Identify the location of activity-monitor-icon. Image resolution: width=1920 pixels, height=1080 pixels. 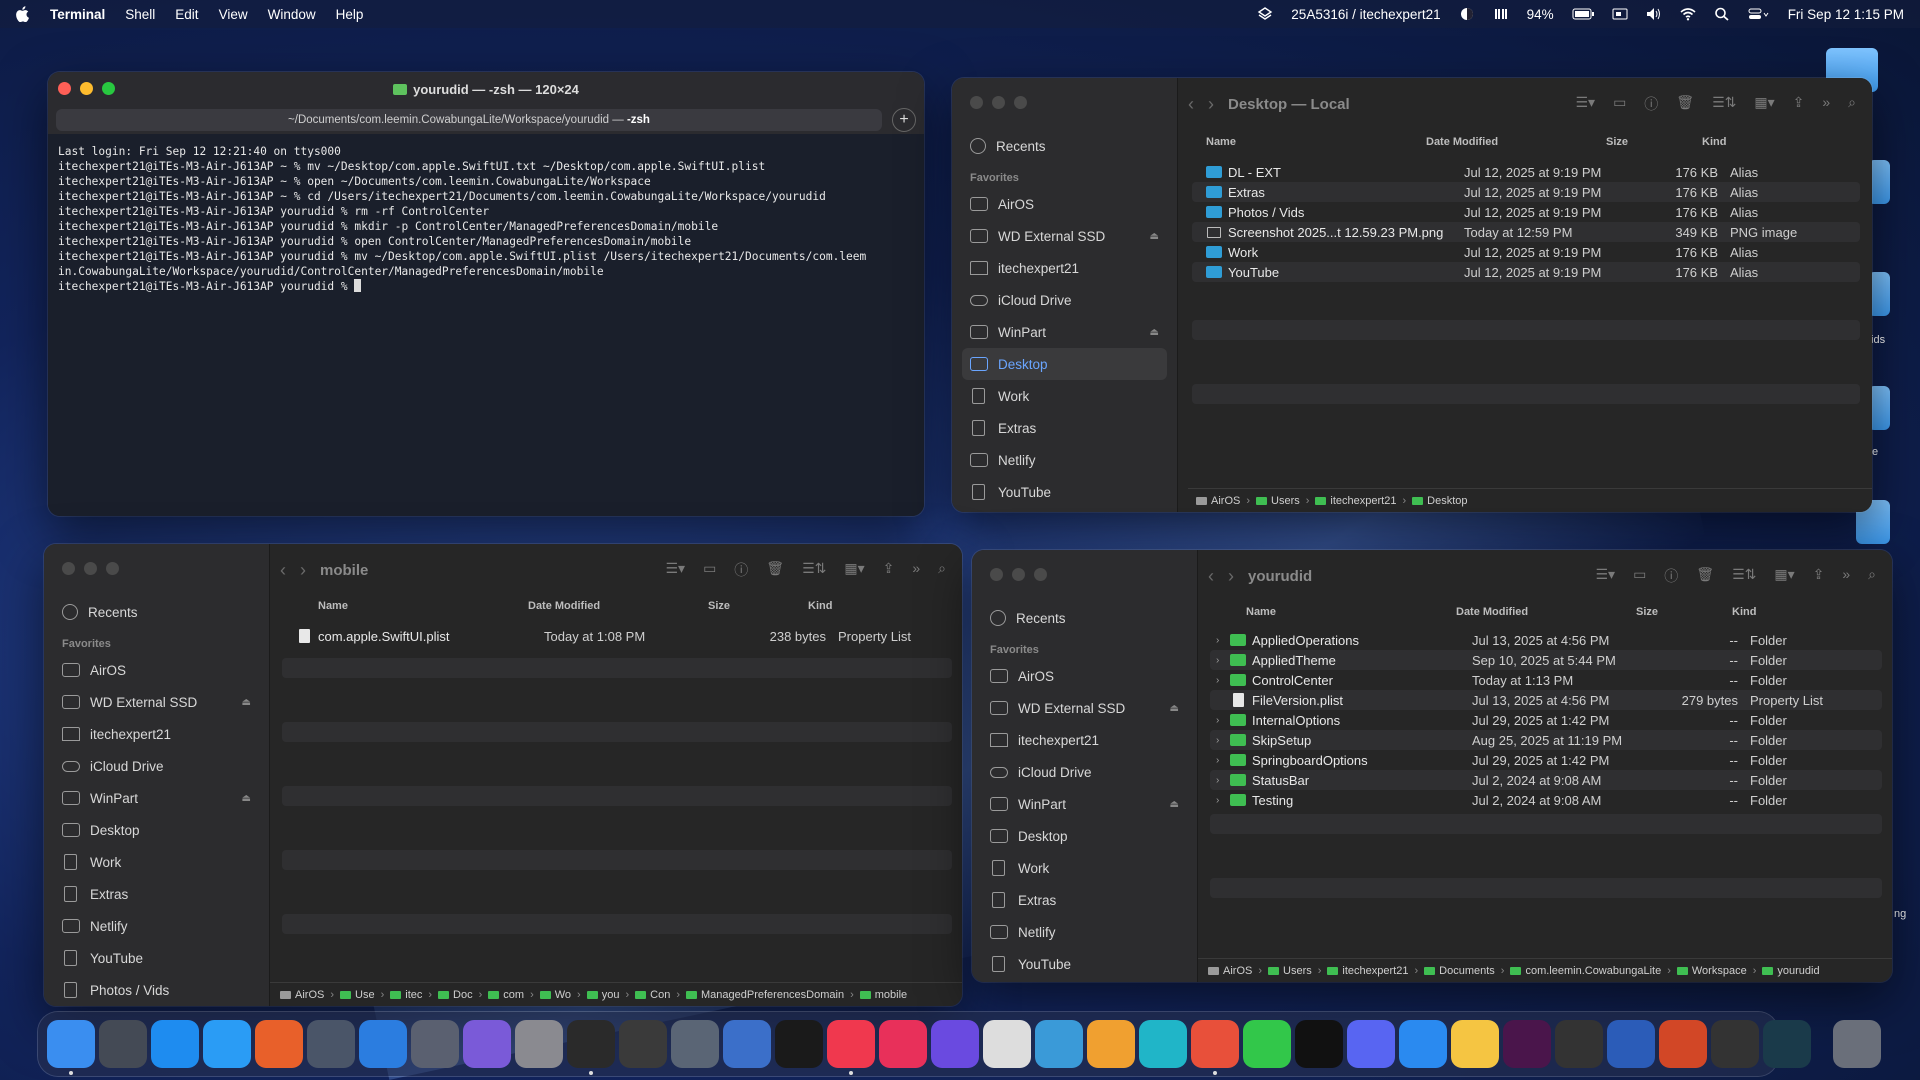
(1735, 1044).